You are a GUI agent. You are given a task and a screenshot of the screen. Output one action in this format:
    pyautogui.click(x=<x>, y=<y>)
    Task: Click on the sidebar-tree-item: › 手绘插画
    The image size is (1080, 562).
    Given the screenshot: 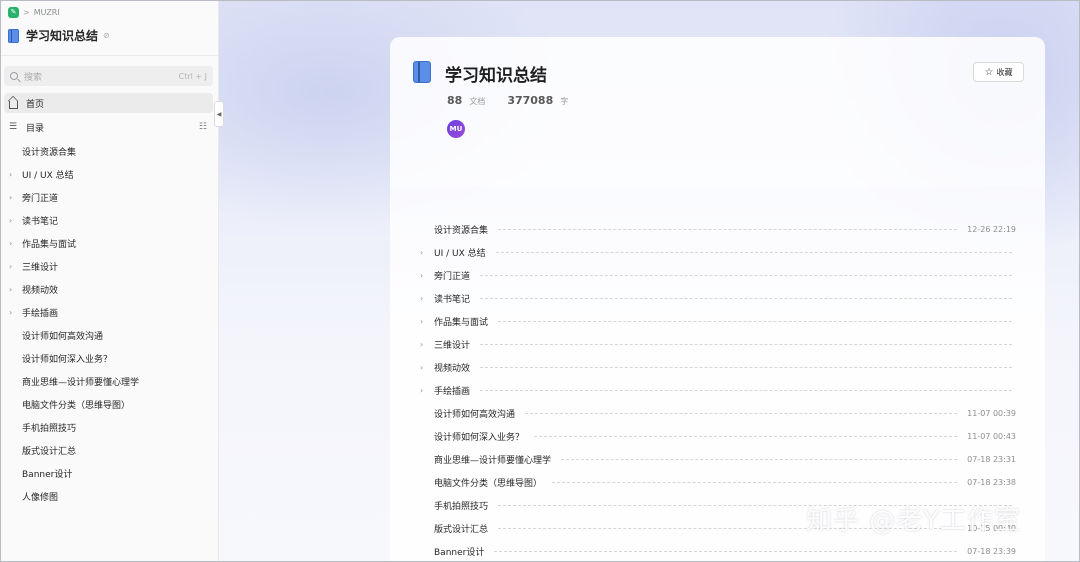 What is the action you would take?
    pyautogui.click(x=109, y=312)
    